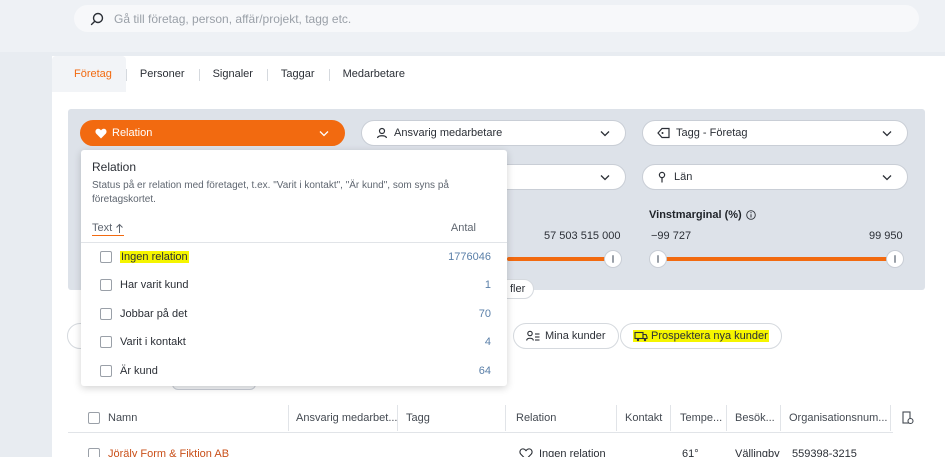 The image size is (945, 457). I want to click on ansvarig-dropdown: Ansvarig medarbetare, so click(493, 133).